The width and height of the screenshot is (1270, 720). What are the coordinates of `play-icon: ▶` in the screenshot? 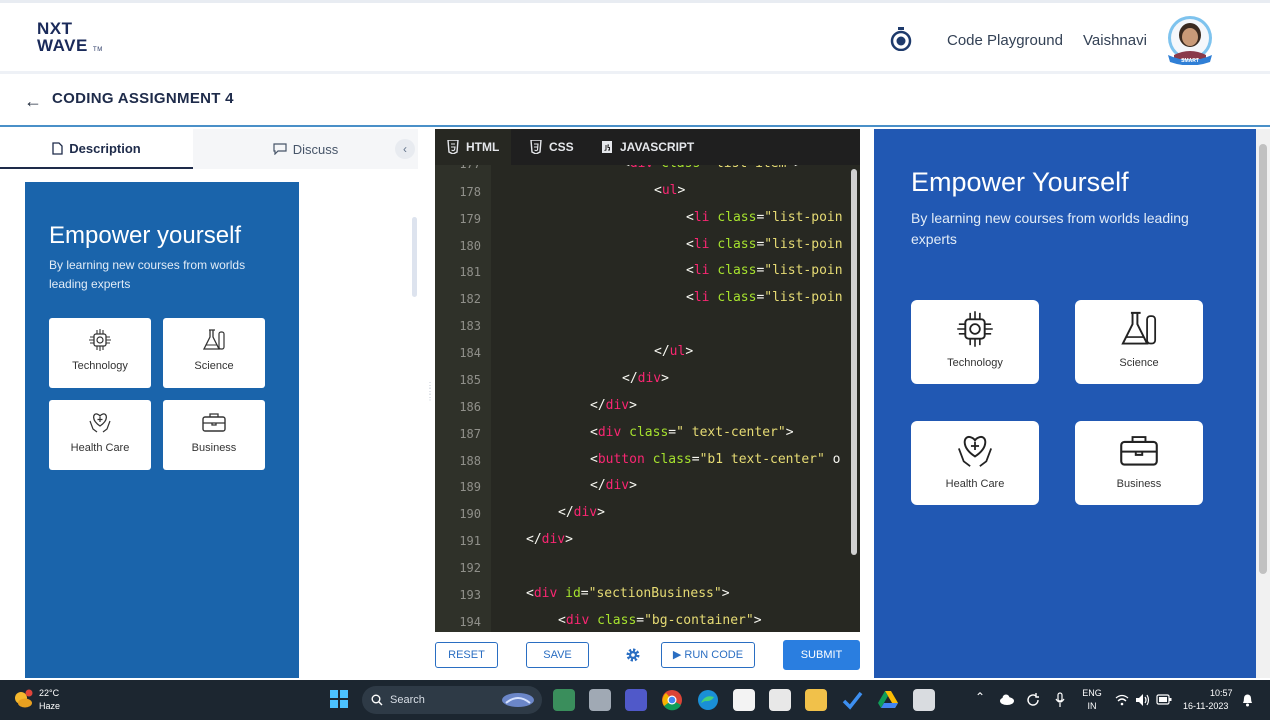 It's located at (677, 655).